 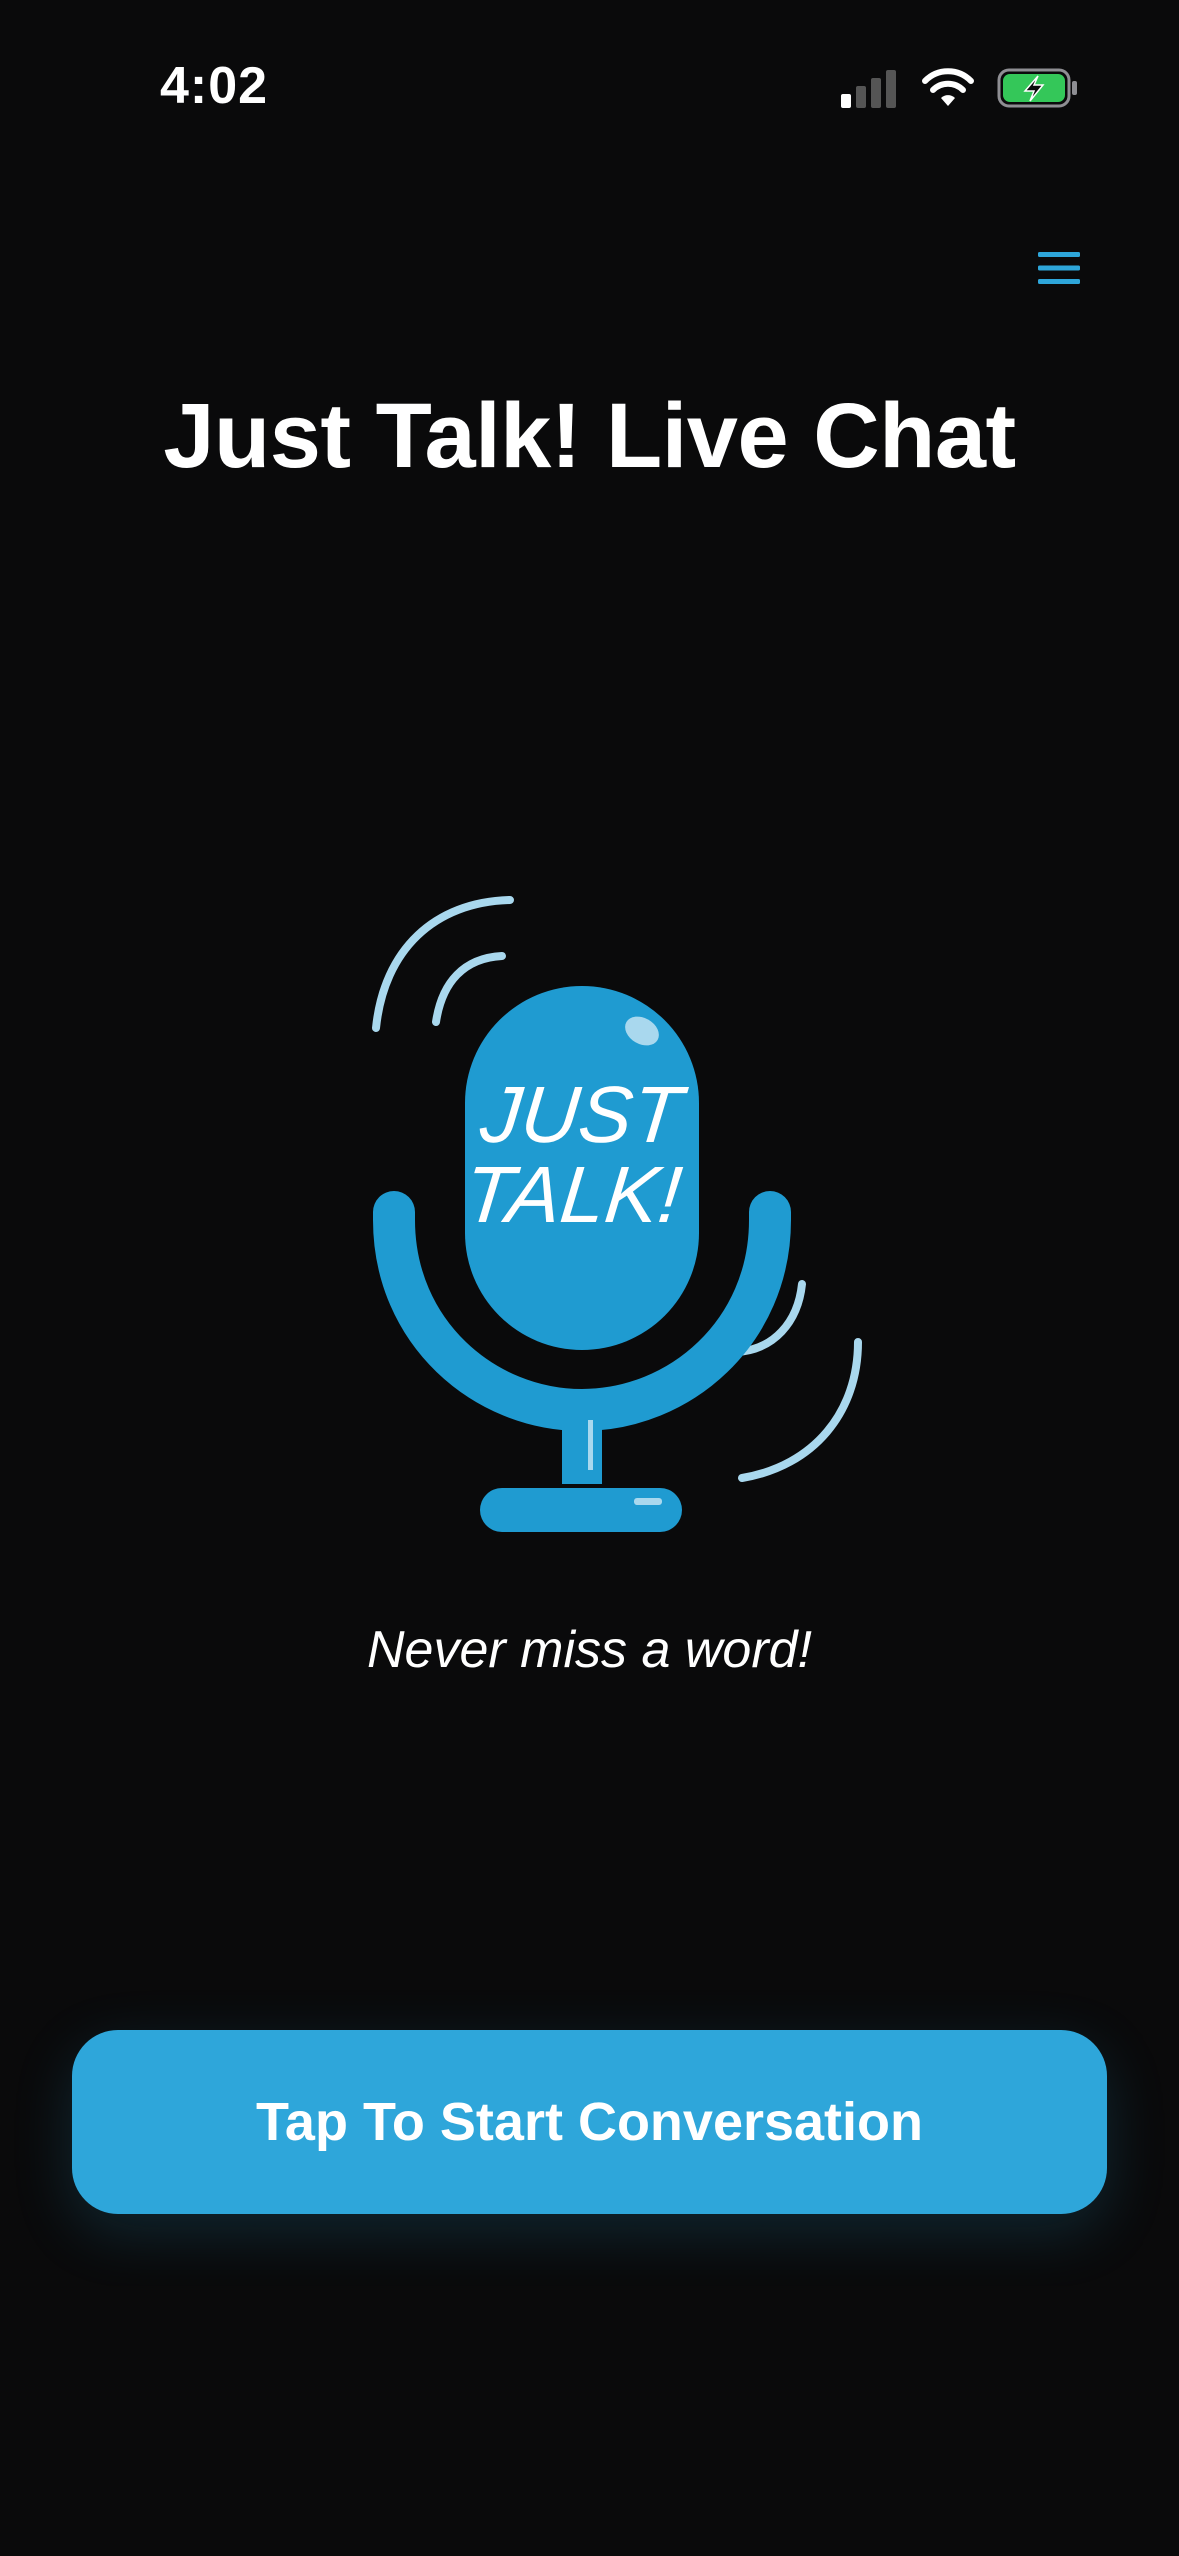 What do you see at coordinates (583, 1114) in the screenshot?
I see `logo-text-line1: JUST` at bounding box center [583, 1114].